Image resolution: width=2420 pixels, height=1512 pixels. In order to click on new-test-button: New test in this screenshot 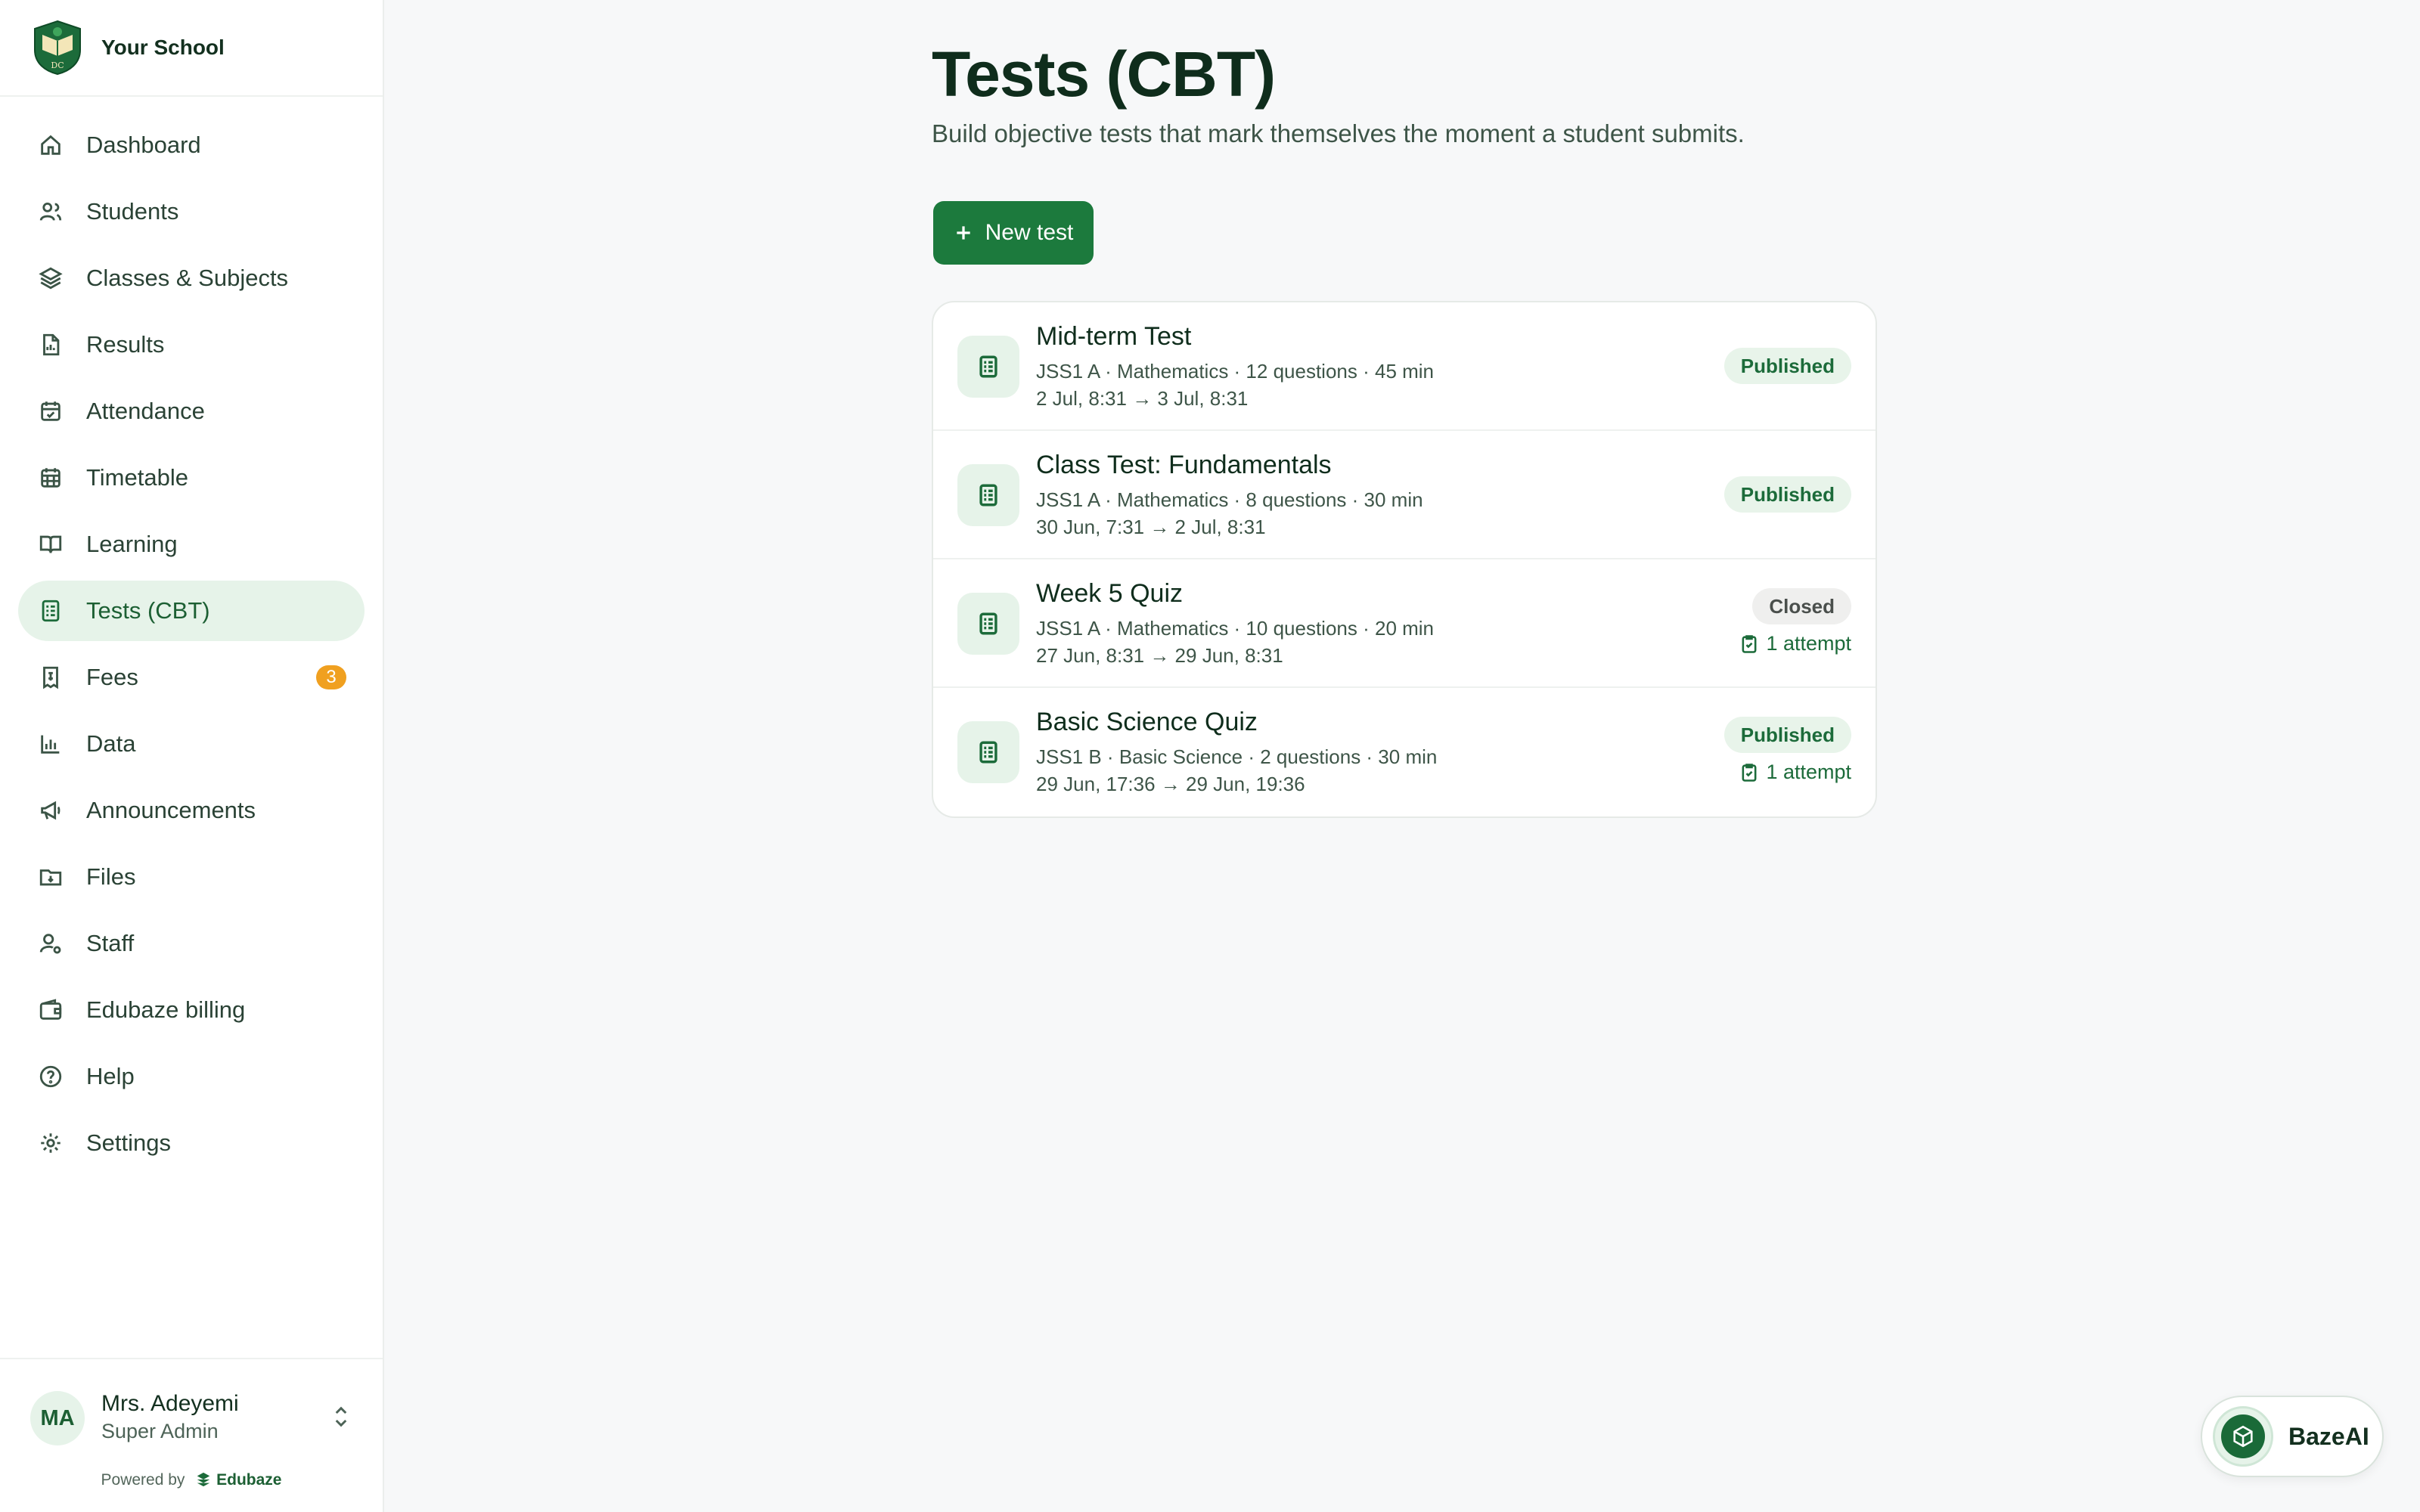, I will do `click(1013, 233)`.